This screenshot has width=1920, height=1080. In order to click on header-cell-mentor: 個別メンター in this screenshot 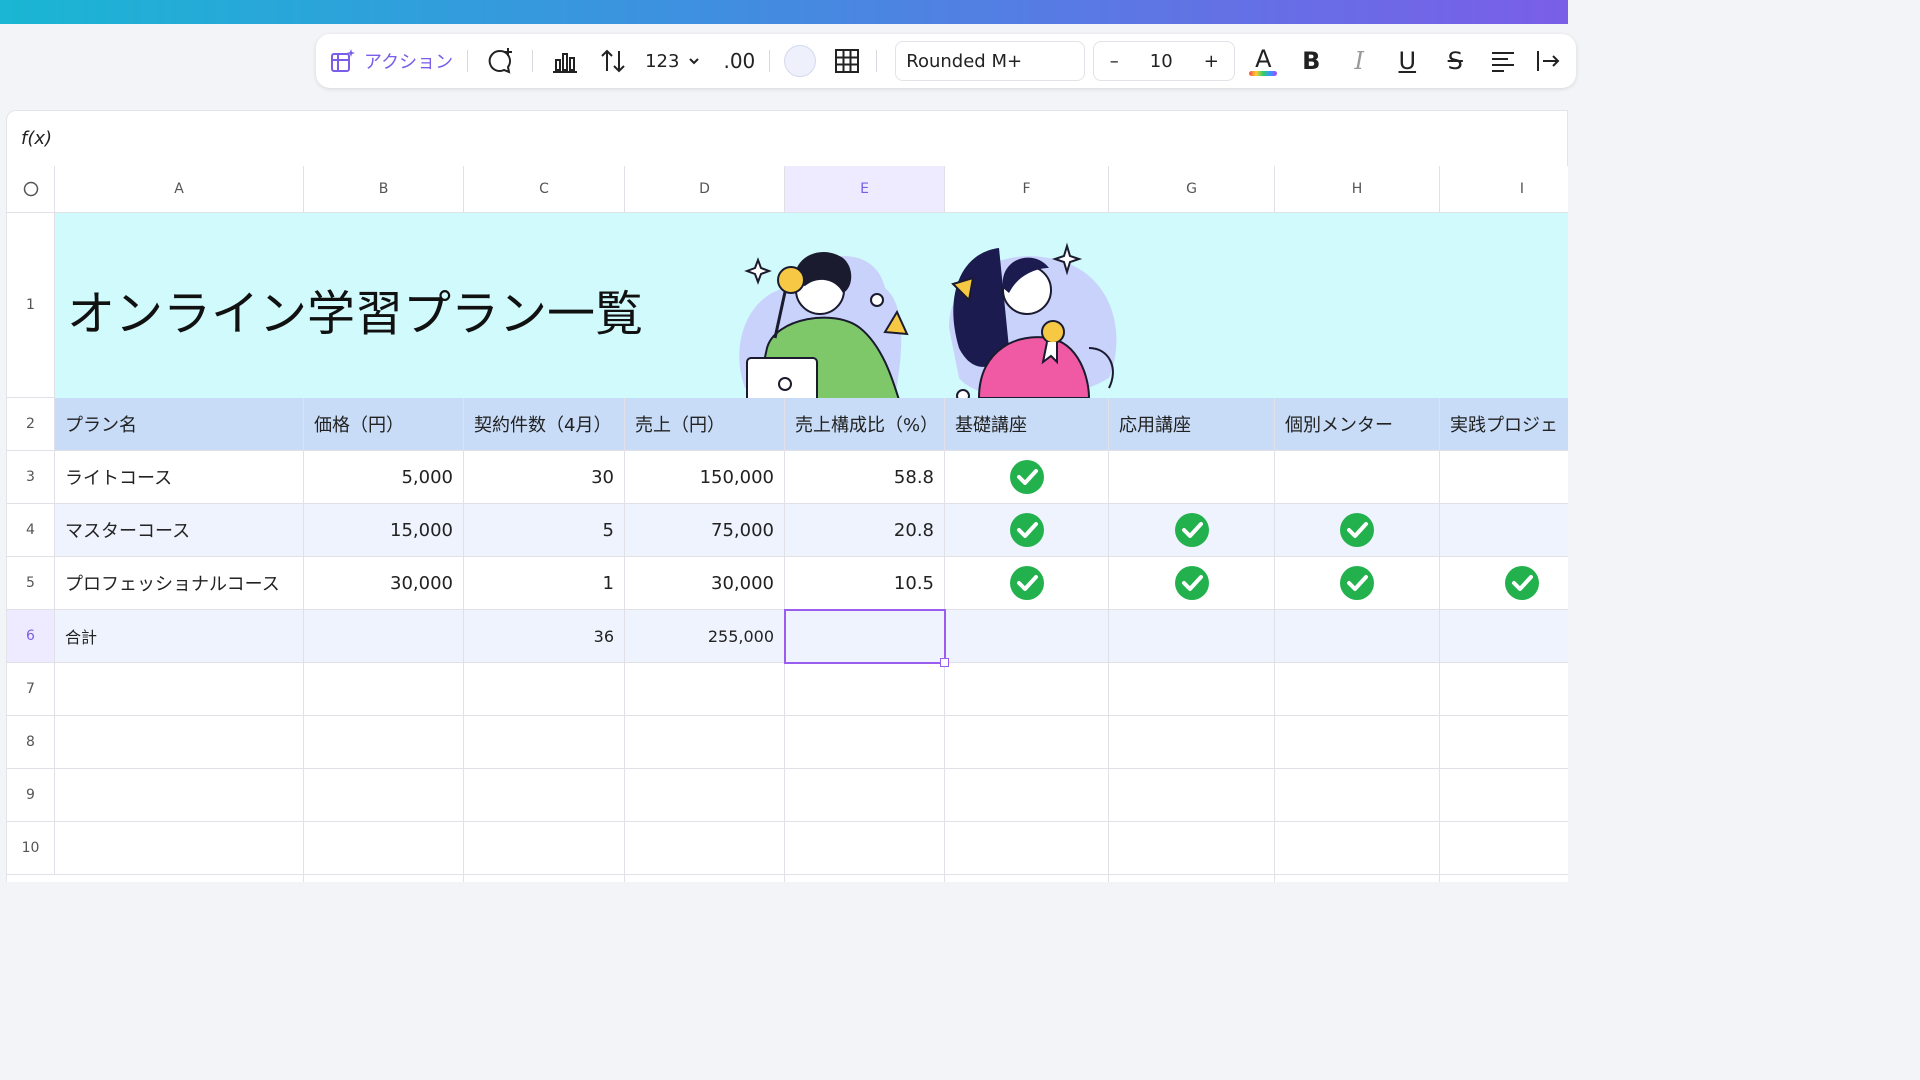, I will do `click(1357, 424)`.